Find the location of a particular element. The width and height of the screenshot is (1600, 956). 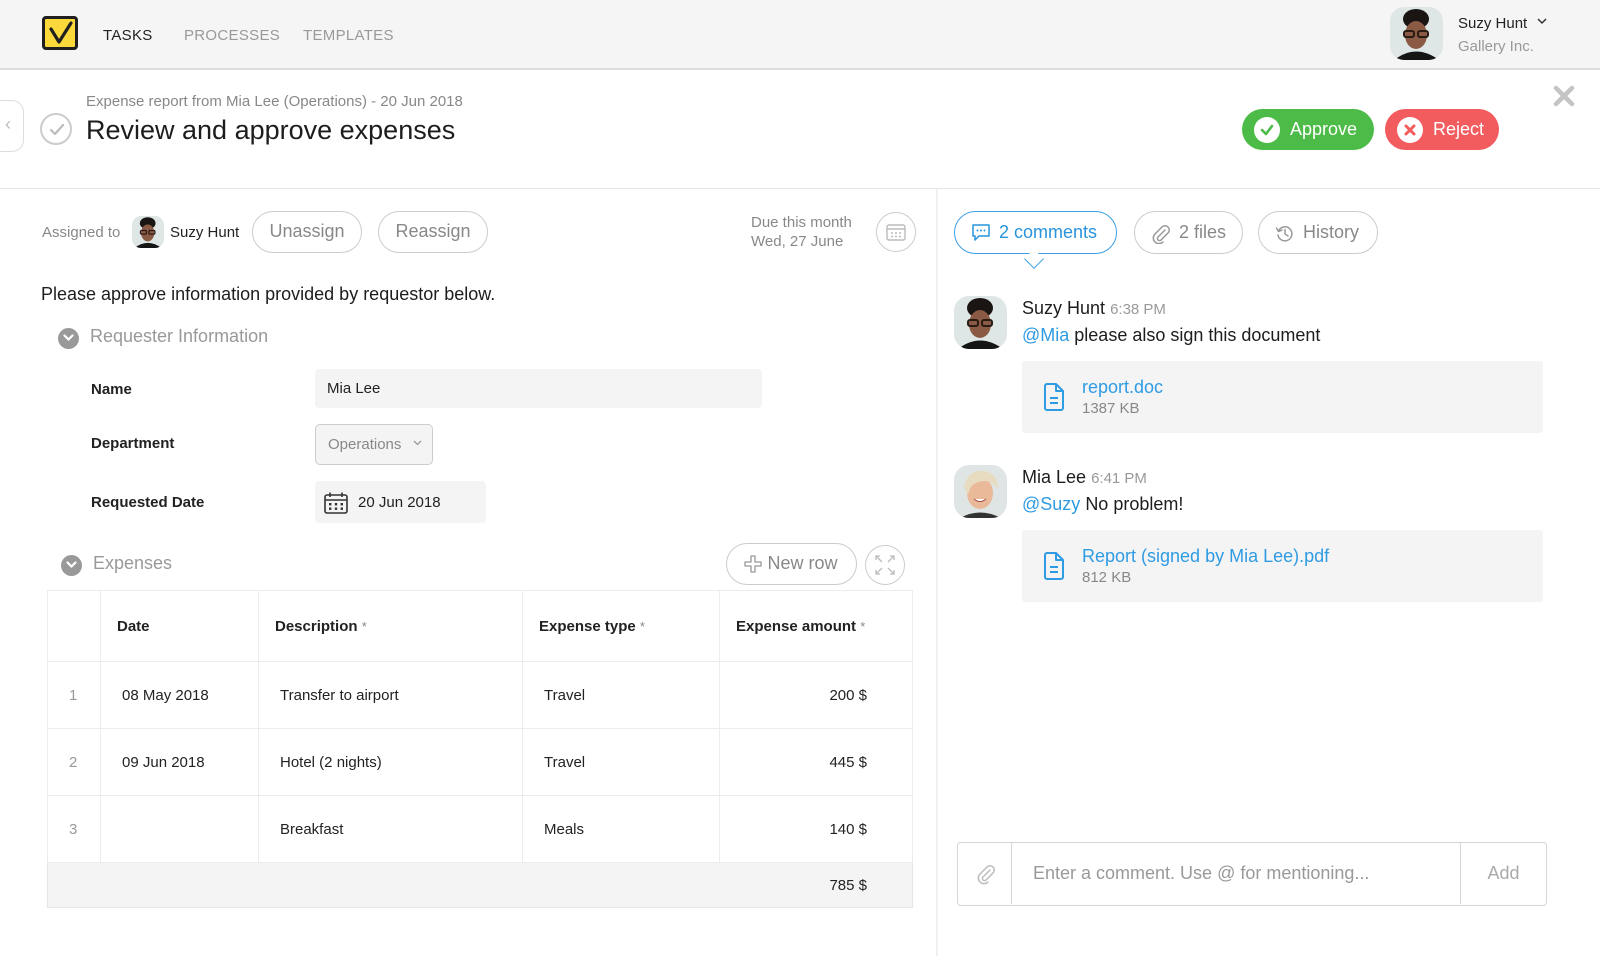

comment-attachment: Report (signed by Mia Lee).pdf 812 KB is located at coordinates (1282, 566).